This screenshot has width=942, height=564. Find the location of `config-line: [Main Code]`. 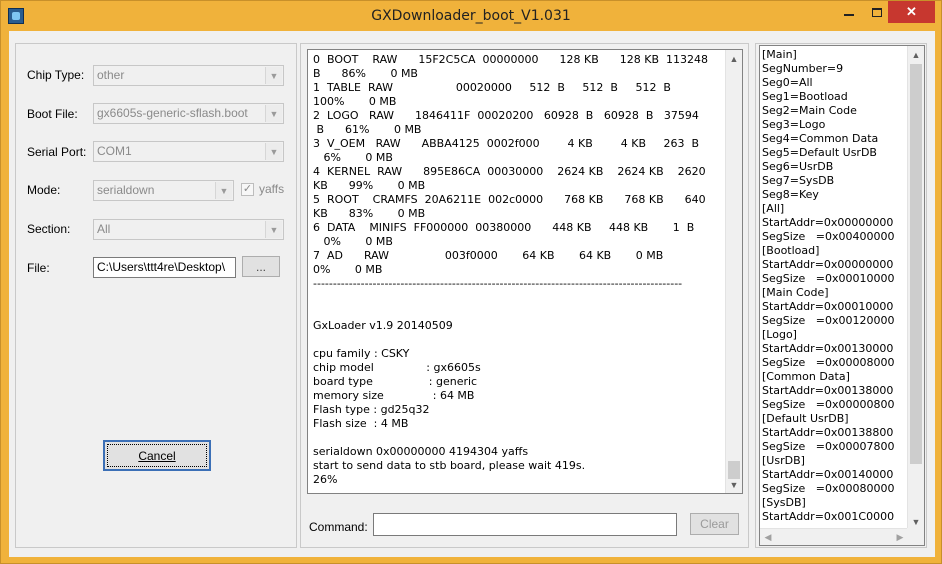

config-line: [Main Code] is located at coordinates (795, 292).